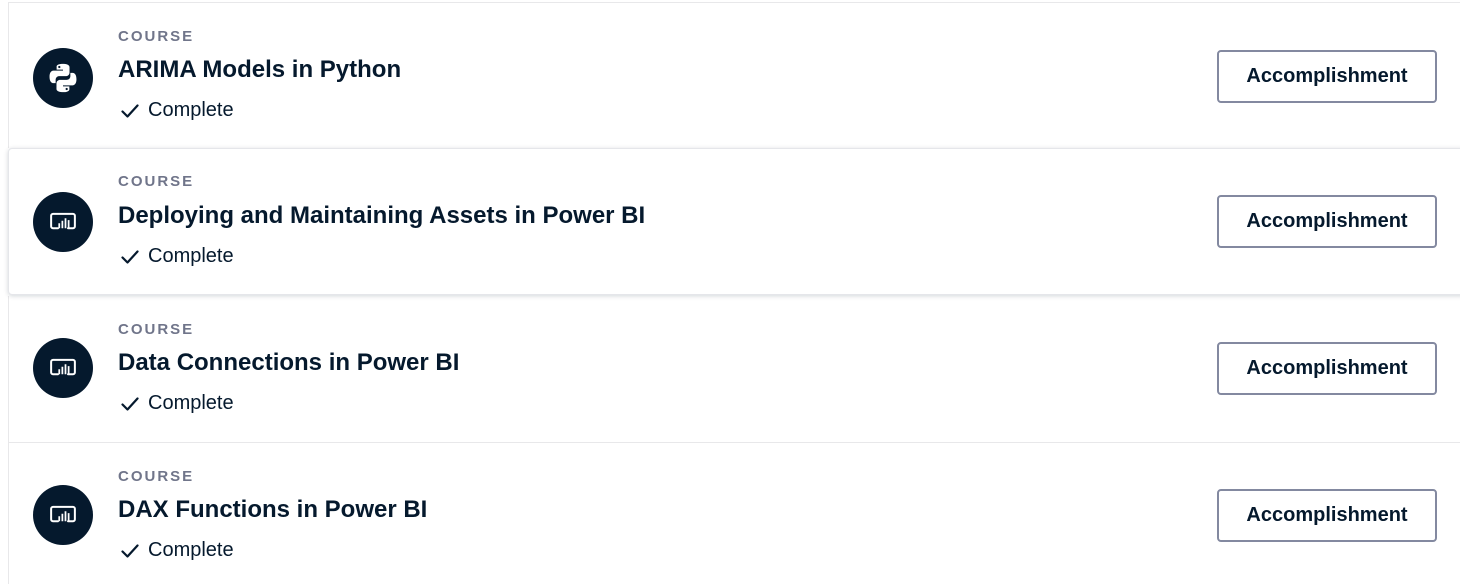  Describe the element at coordinates (288, 363) in the screenshot. I see `course-title: Data Connections in Power BI` at that location.